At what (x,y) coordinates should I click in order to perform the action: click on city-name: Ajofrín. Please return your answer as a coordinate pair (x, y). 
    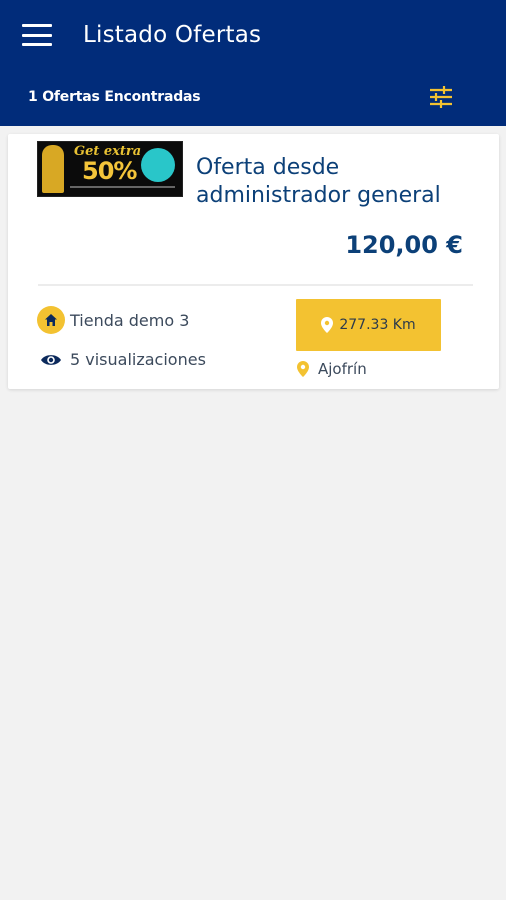
    Looking at the image, I should click on (342, 369).